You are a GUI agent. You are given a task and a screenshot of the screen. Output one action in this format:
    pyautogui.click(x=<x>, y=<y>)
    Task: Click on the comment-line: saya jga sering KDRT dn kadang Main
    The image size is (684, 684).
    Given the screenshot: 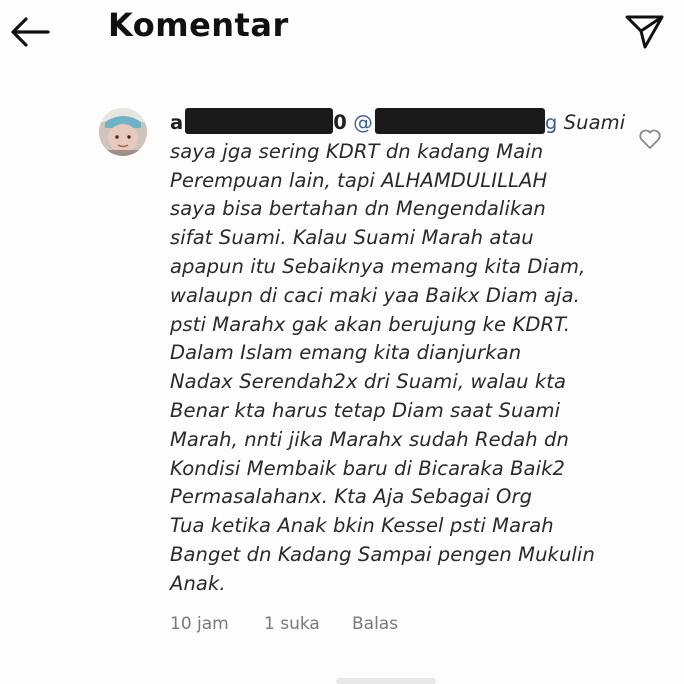 What is the action you would take?
    pyautogui.click(x=357, y=151)
    